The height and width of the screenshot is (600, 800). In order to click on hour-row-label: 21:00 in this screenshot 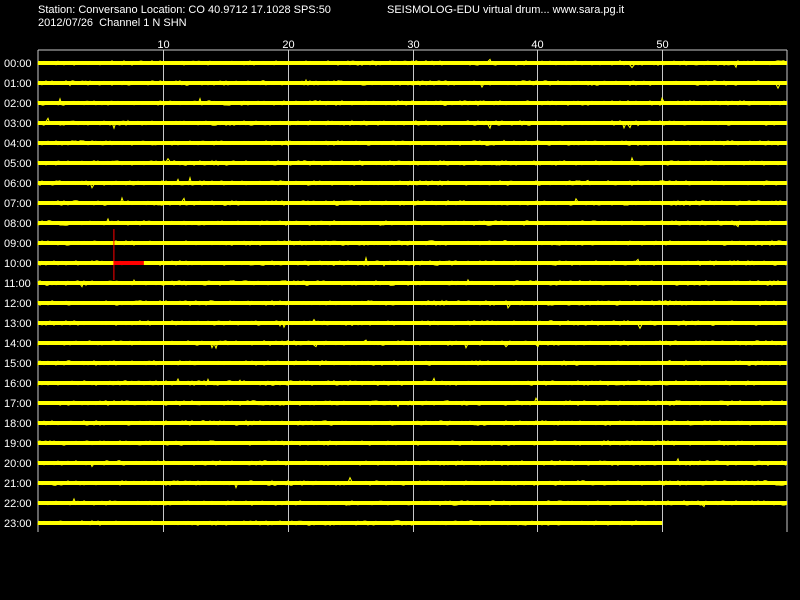, I will do `click(18, 484)`.